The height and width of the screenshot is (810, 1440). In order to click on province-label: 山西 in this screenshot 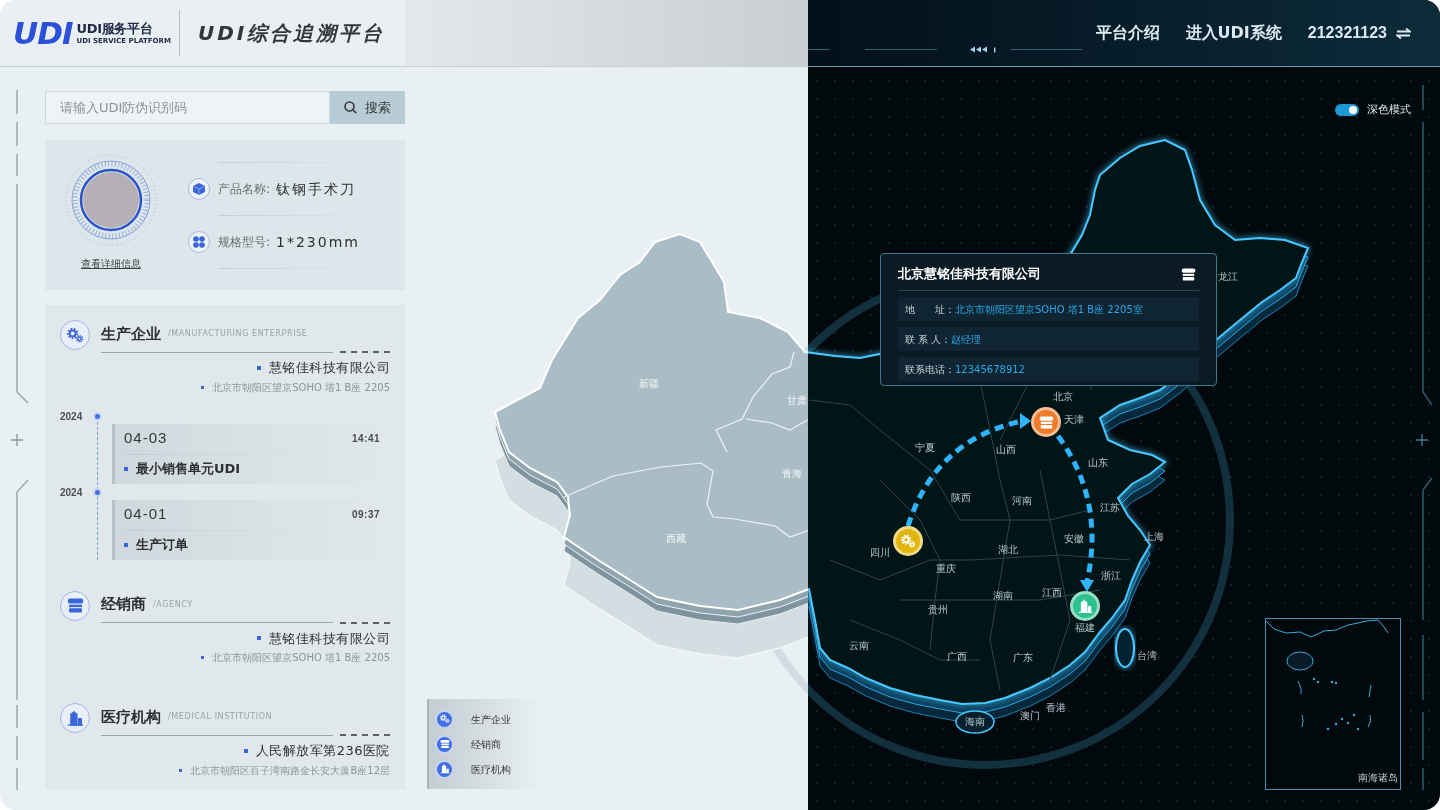, I will do `click(1006, 450)`.